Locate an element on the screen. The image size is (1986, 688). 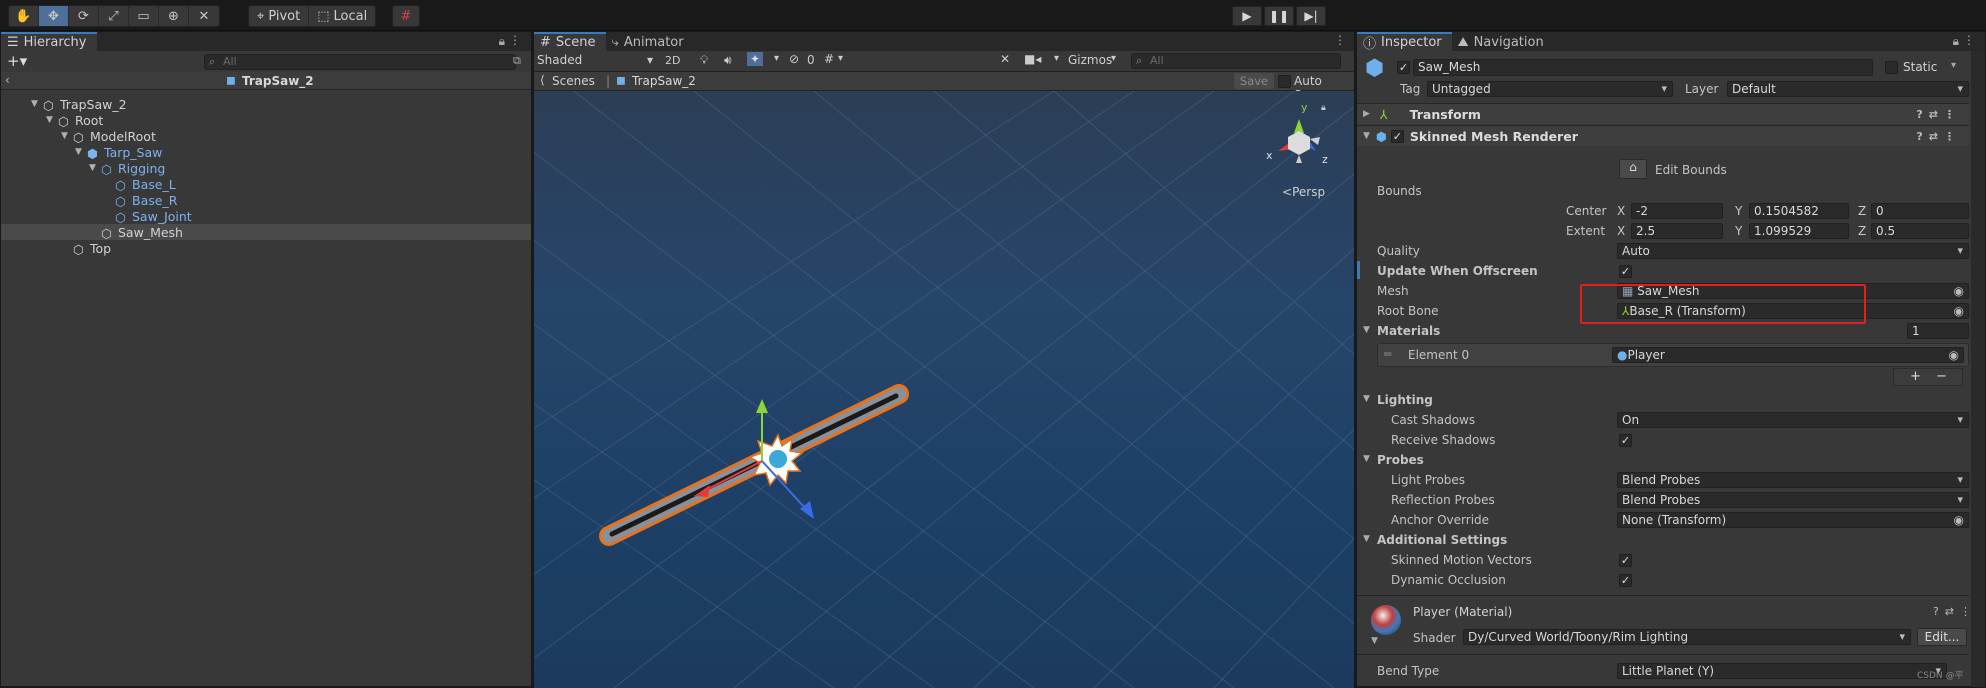
drag-handle-icon: ═ is located at coordinates (1387, 354).